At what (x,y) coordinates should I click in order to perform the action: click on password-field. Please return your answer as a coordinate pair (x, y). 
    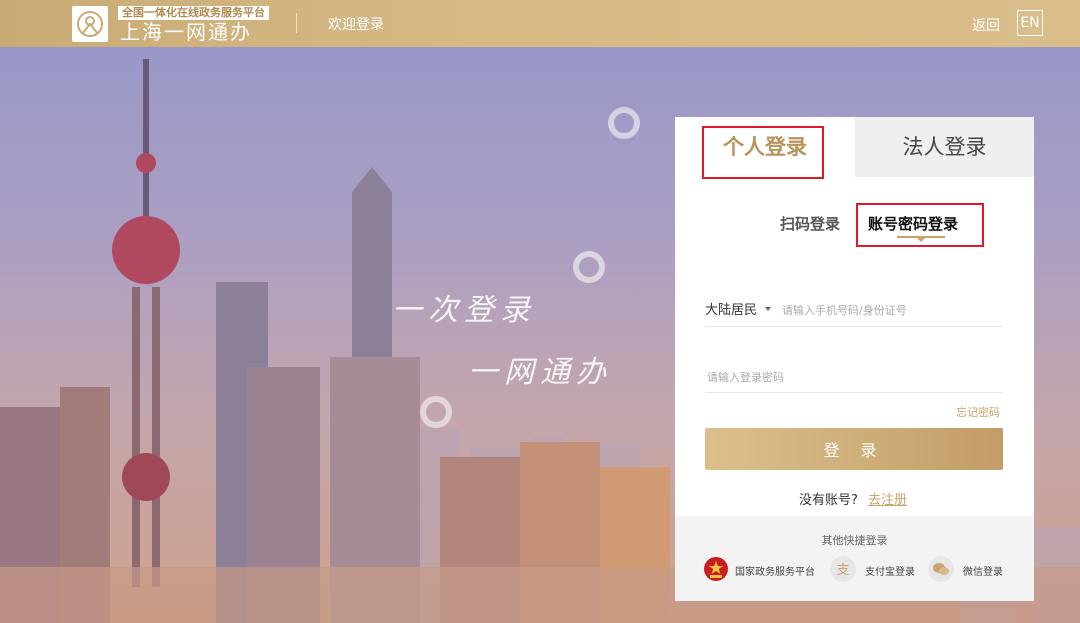
    Looking at the image, I should click on (854, 377).